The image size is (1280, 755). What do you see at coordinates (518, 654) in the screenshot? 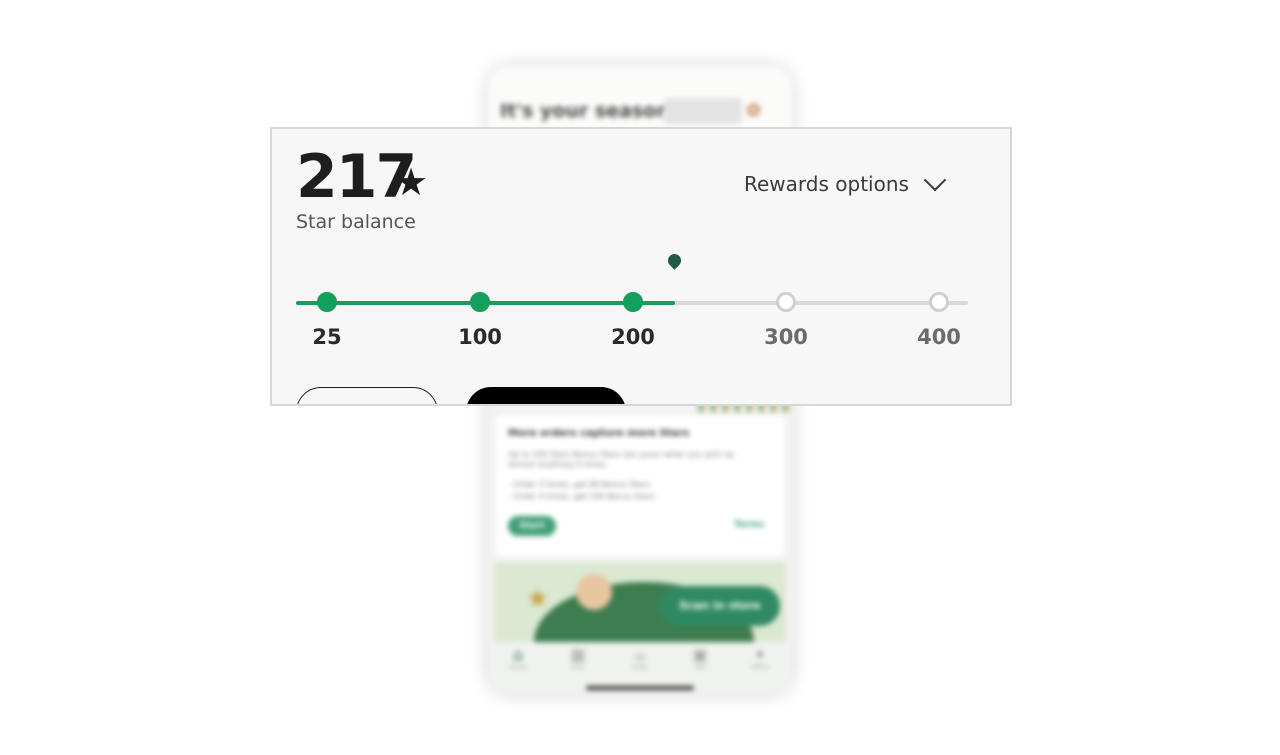
I see `home-icon: ⌂` at bounding box center [518, 654].